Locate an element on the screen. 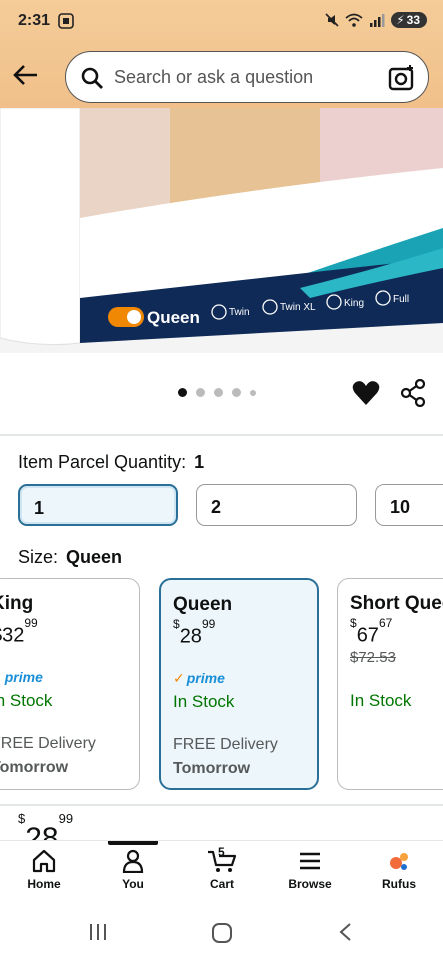 The image size is (443, 960). system-back-icon is located at coordinates (345, 932).